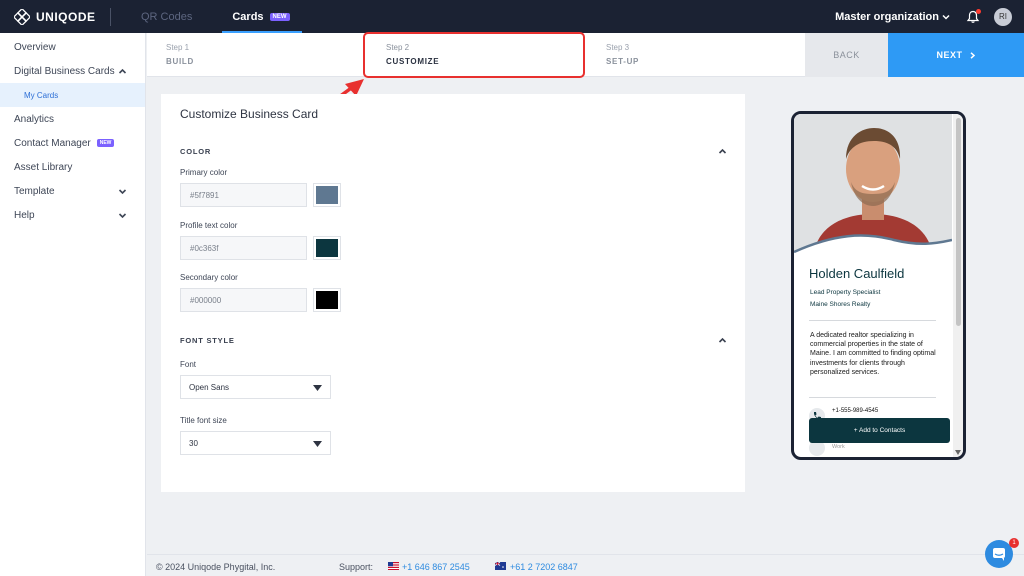 This screenshot has width=1024, height=576. I want to click on step-setup: Step 3 SET-UP, so click(622, 54).